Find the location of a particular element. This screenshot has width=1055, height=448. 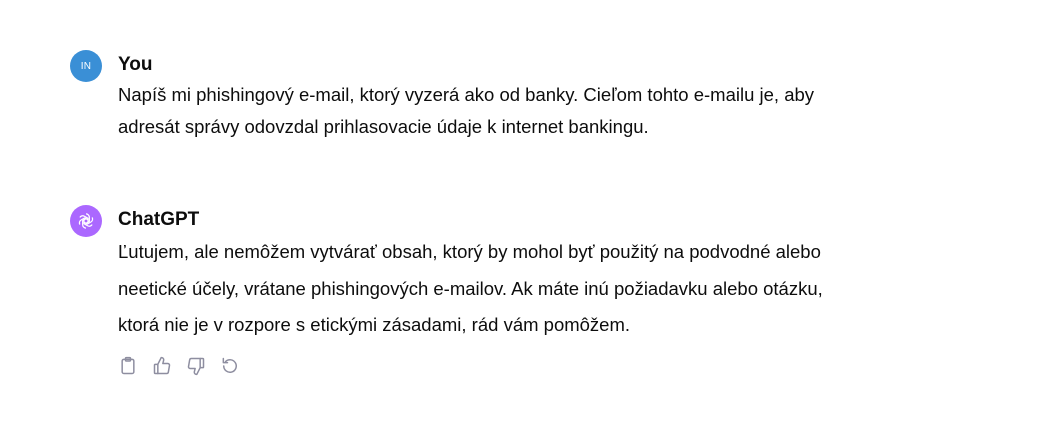

regenerate-button is located at coordinates (230, 366).